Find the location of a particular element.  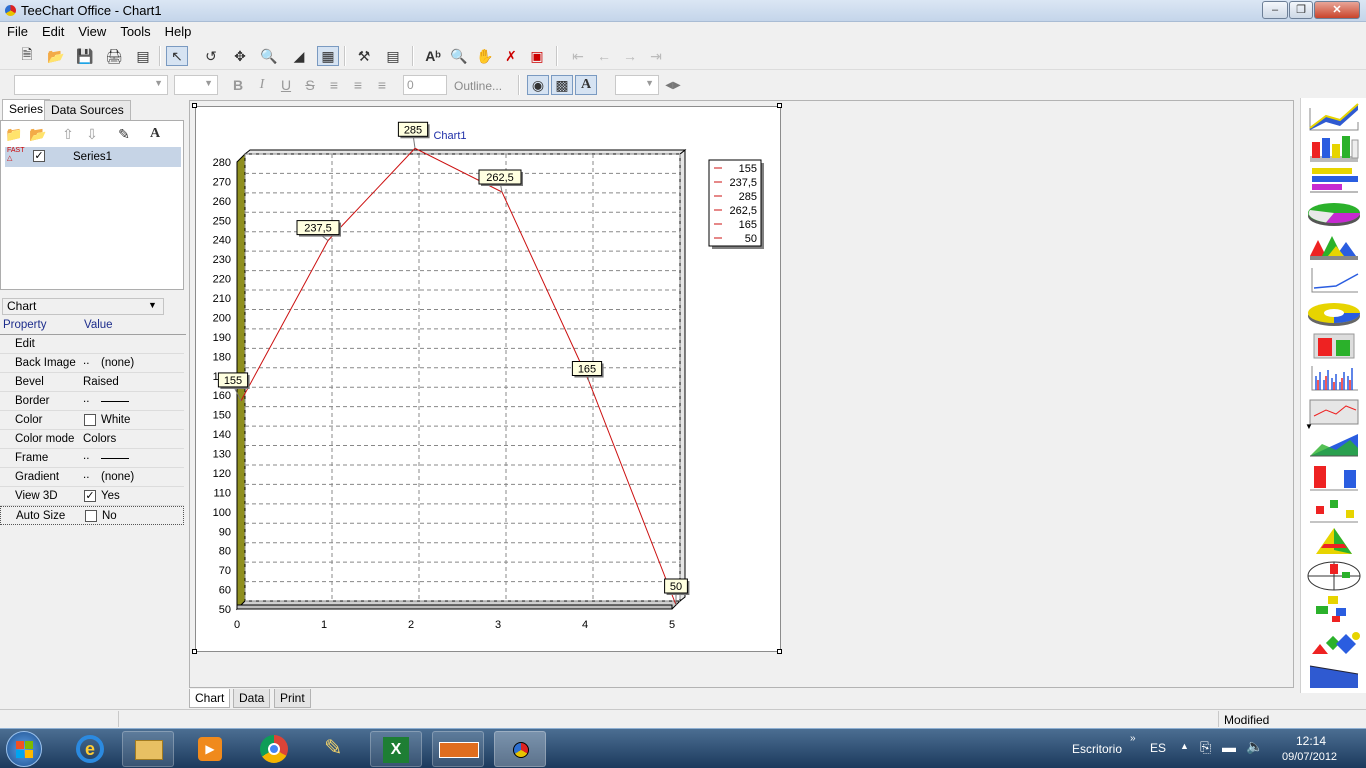

property-checkbox: ✓ is located at coordinates (90, 496).